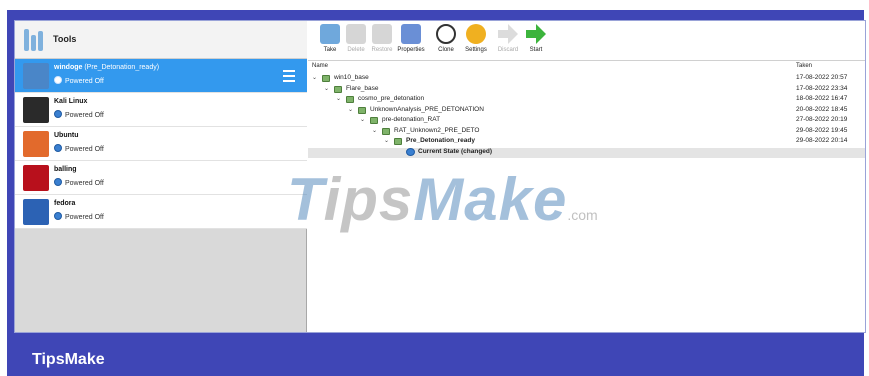 The image size is (869, 376). What do you see at coordinates (804, 66) in the screenshot?
I see `column-header-taken: Taken` at bounding box center [804, 66].